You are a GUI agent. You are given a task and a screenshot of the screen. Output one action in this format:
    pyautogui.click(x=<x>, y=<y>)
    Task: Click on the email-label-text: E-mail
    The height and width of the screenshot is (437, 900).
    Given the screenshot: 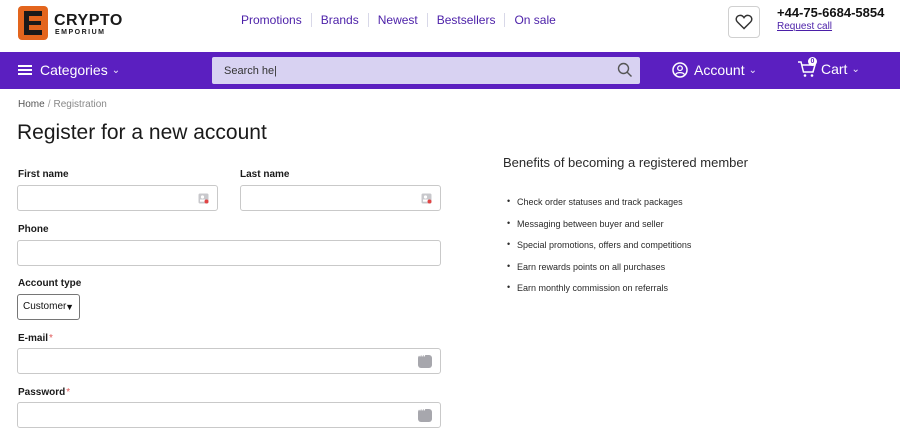 What is the action you would take?
    pyautogui.click(x=33, y=338)
    